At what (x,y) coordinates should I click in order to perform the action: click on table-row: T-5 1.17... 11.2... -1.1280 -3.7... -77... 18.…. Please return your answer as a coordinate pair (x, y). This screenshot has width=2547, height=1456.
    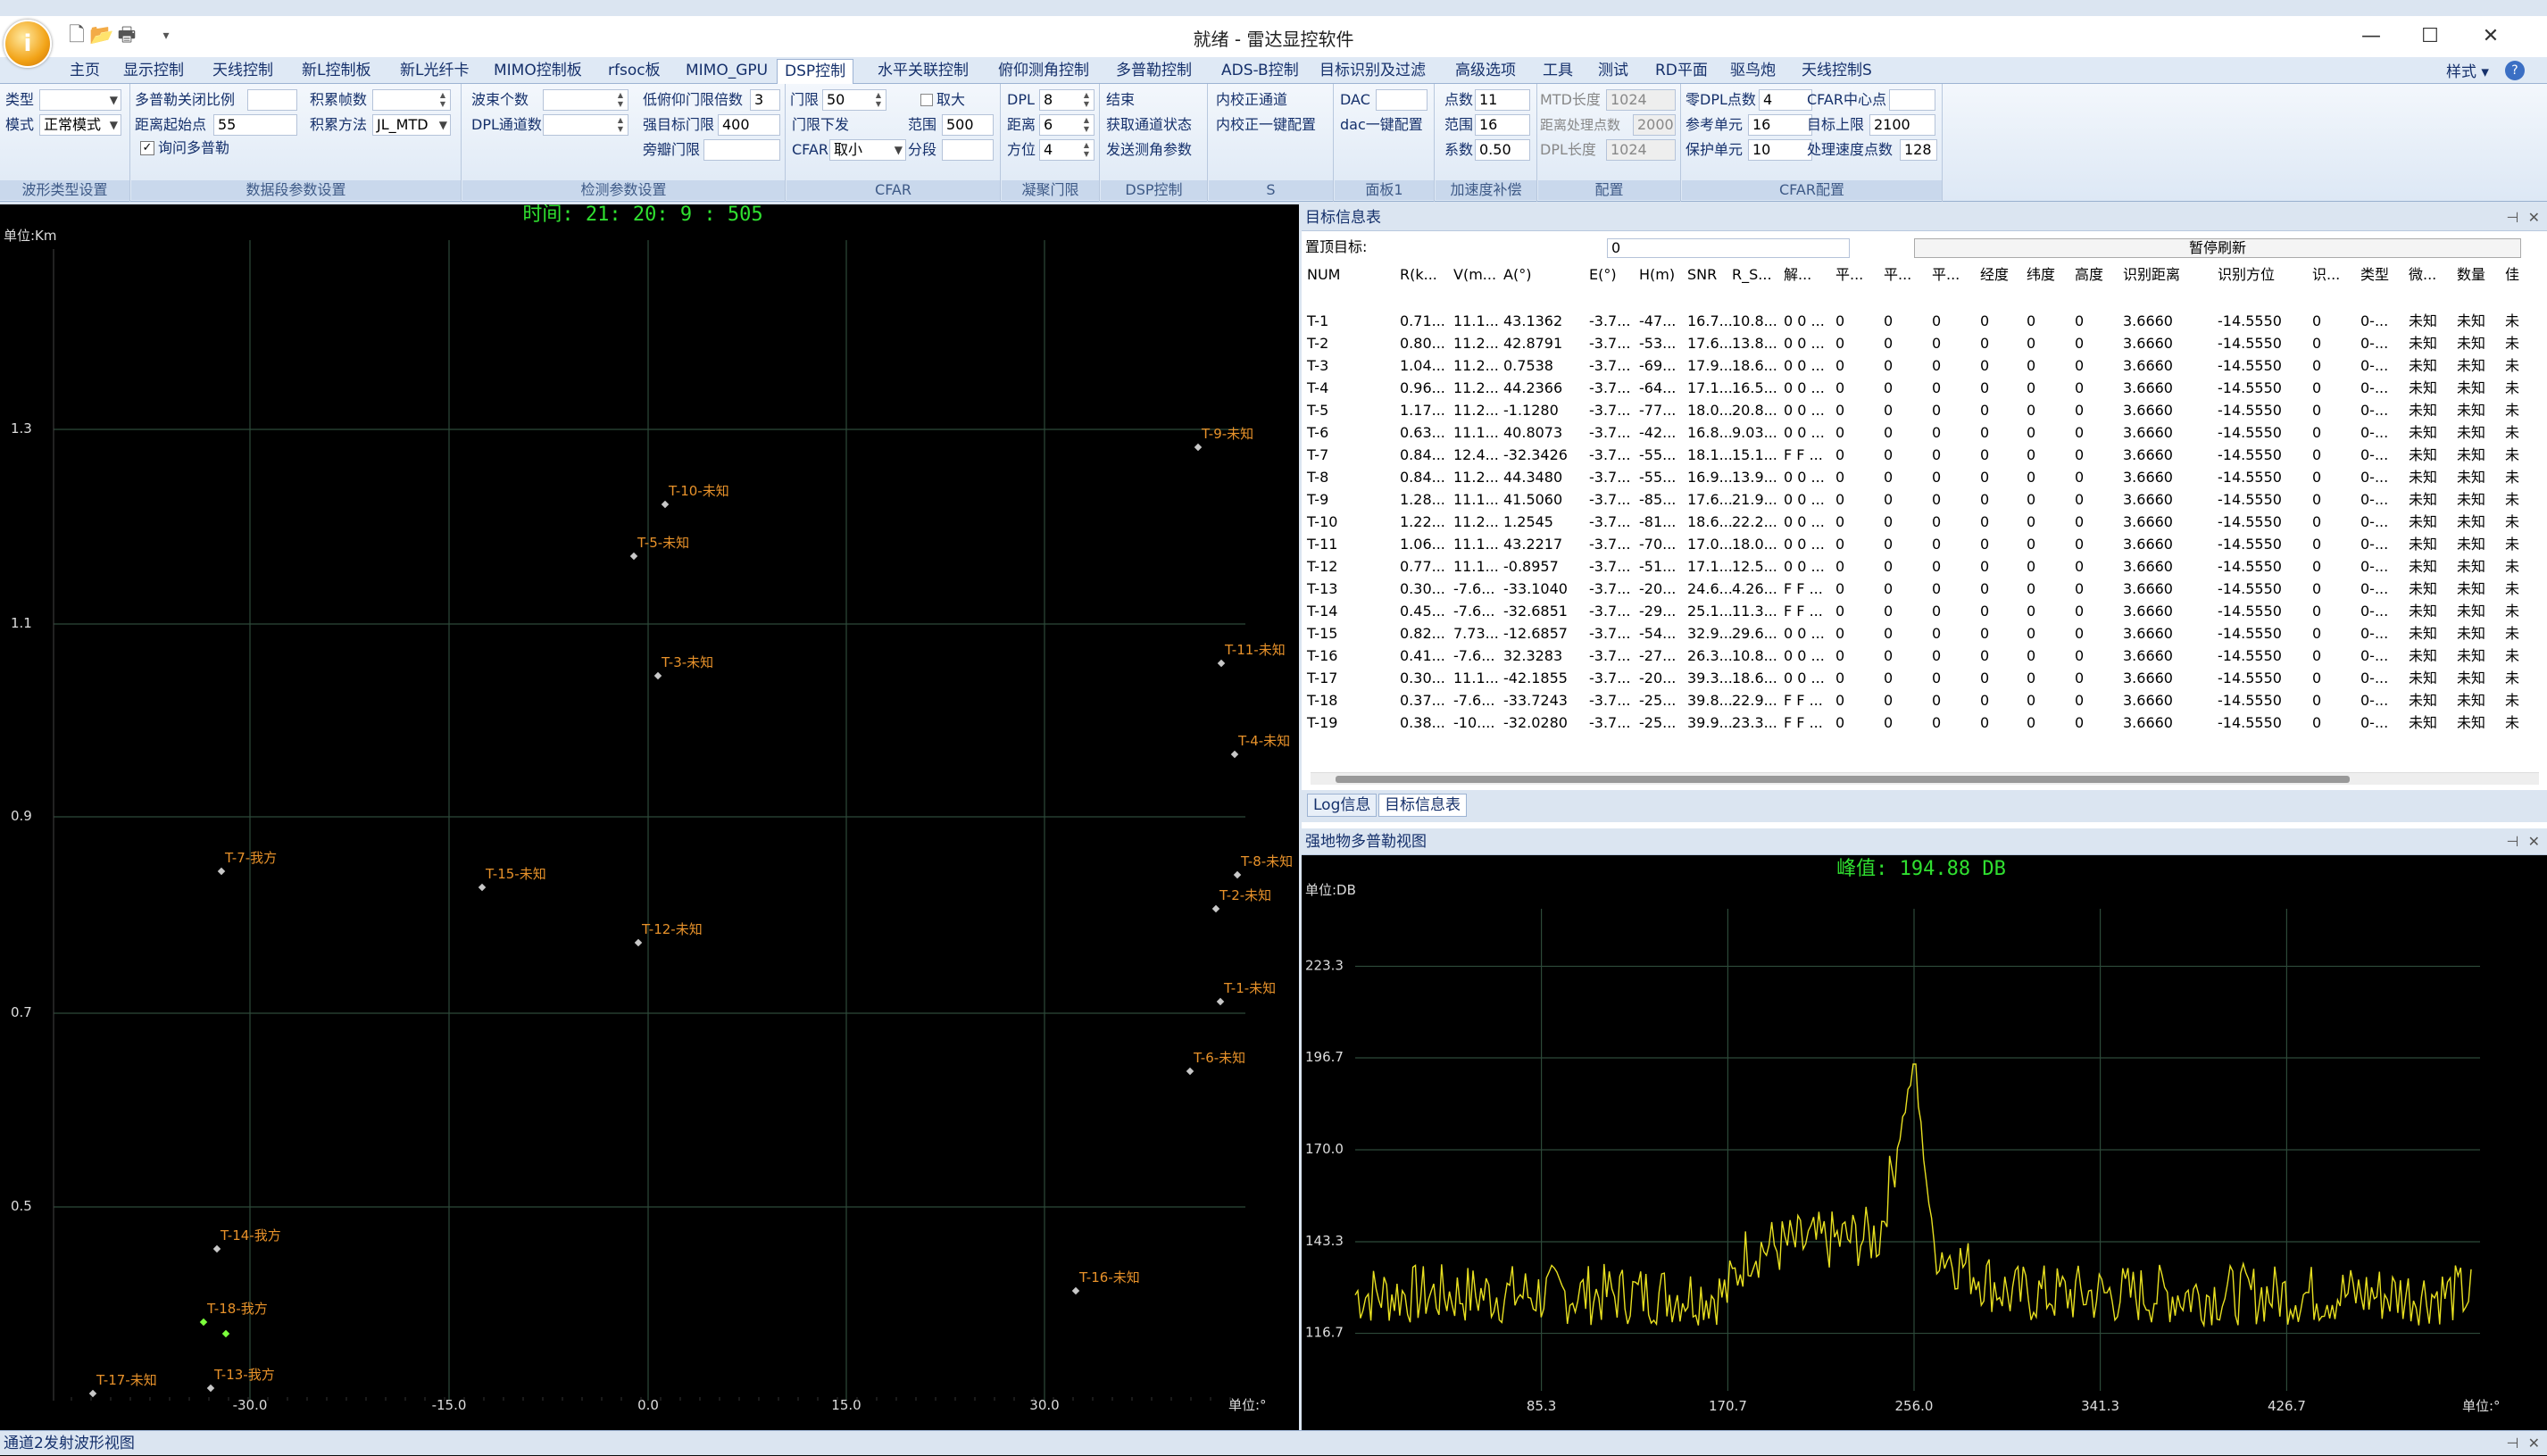
    Looking at the image, I should click on (1913, 411).